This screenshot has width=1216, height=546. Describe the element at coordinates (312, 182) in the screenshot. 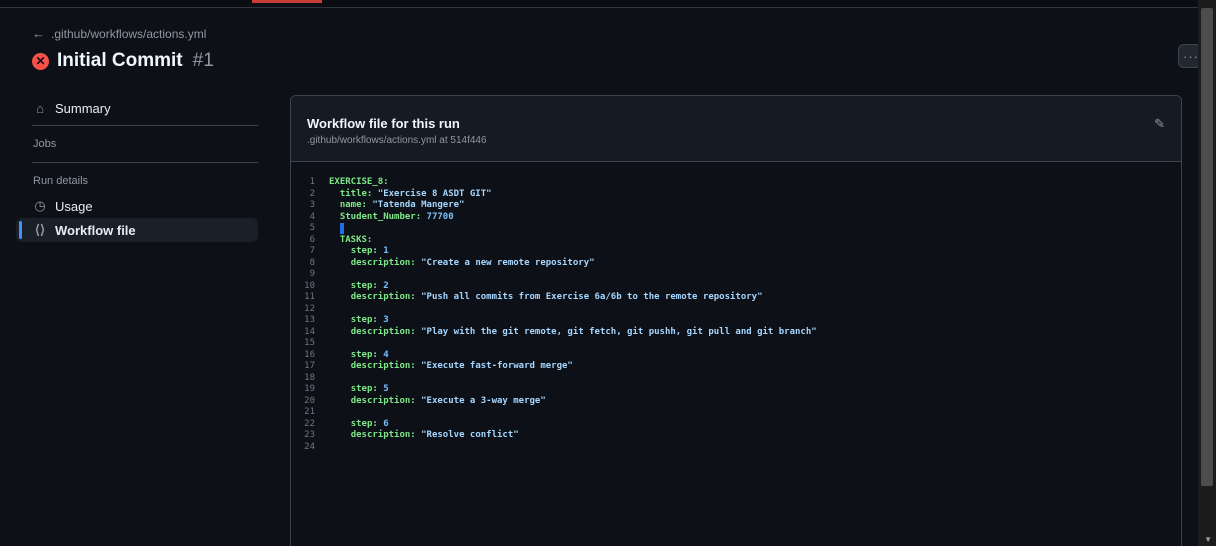

I see `line-number: 1` at that location.